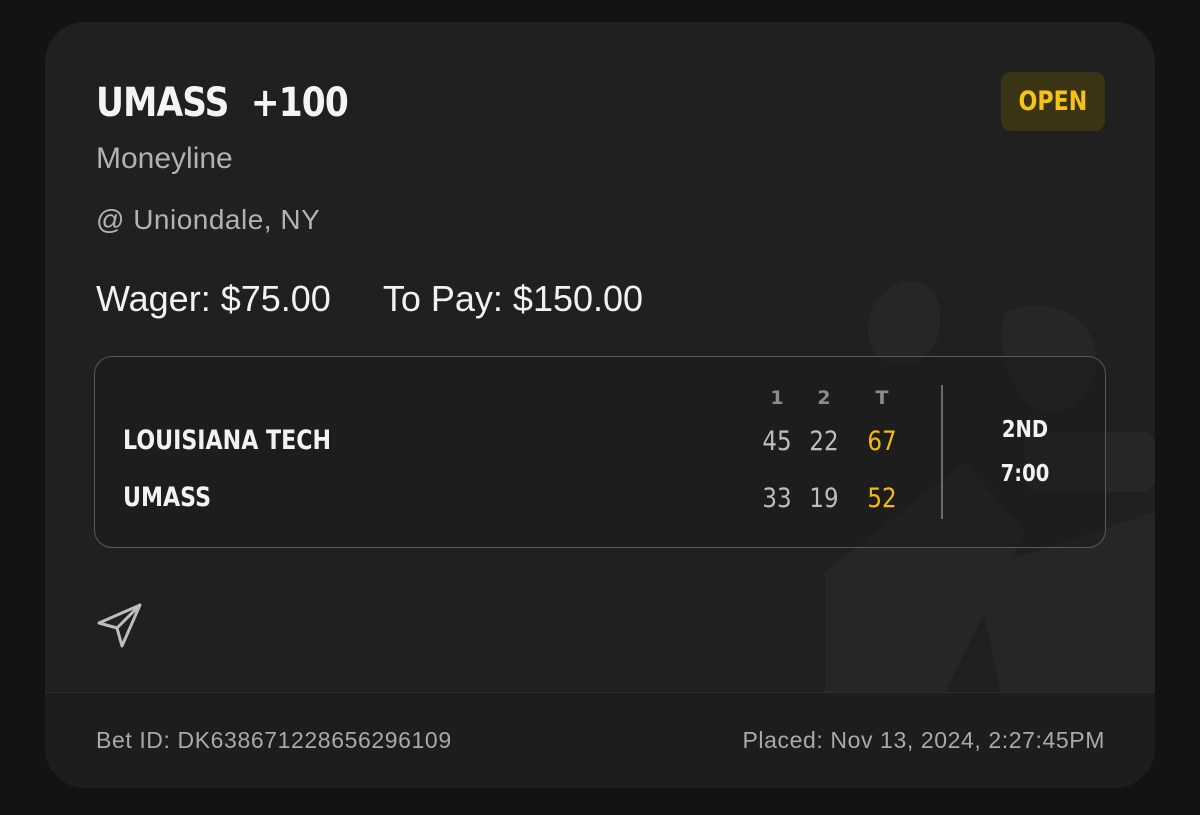 The image size is (1200, 815). Describe the element at coordinates (882, 441) in the screenshot. I see `score-away-total: 67` at that location.